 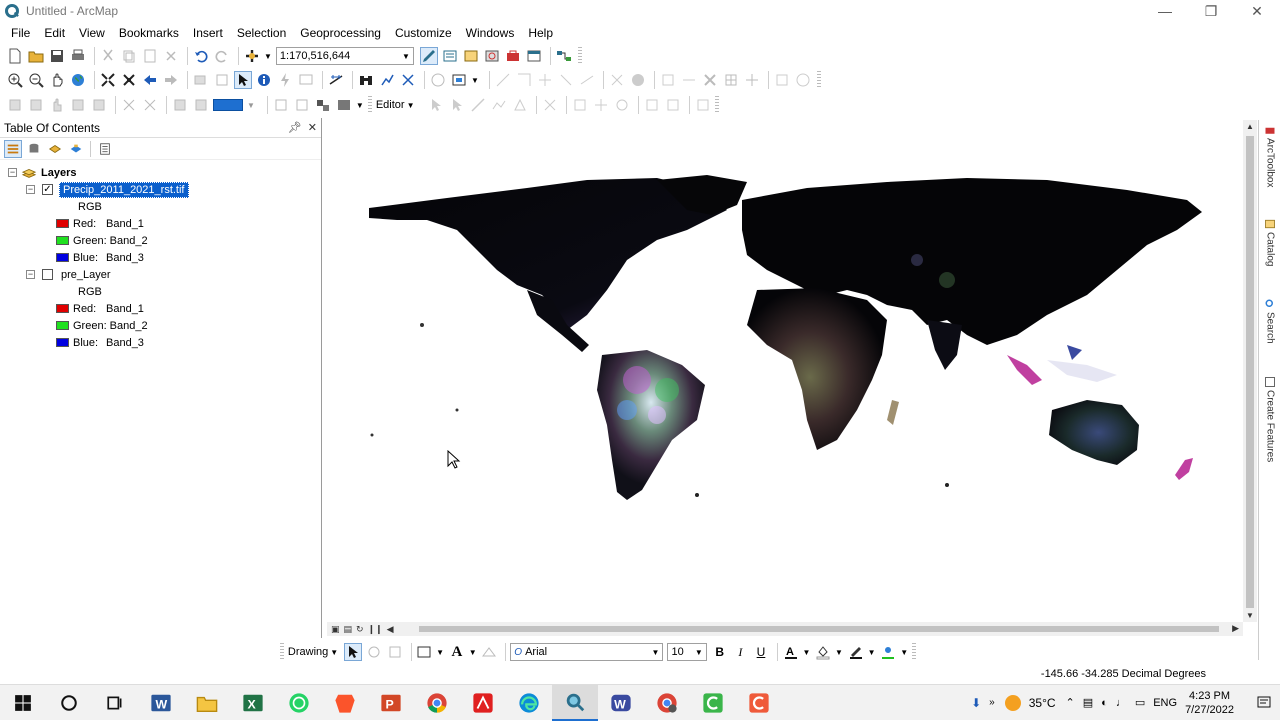 I want to click on model-builder-icon, so click(x=564, y=56).